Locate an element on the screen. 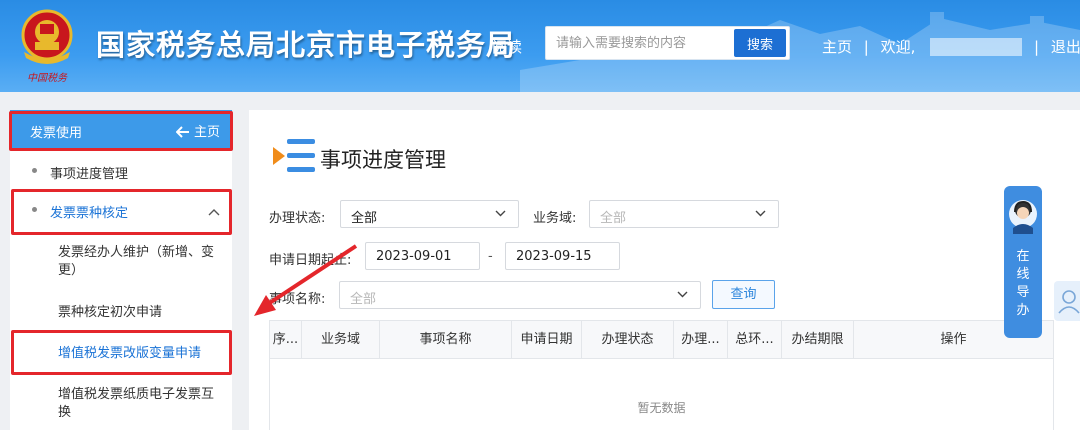 The width and height of the screenshot is (1080, 430). site-title: 国家税务总局北京市电子税务局 is located at coordinates (306, 45).